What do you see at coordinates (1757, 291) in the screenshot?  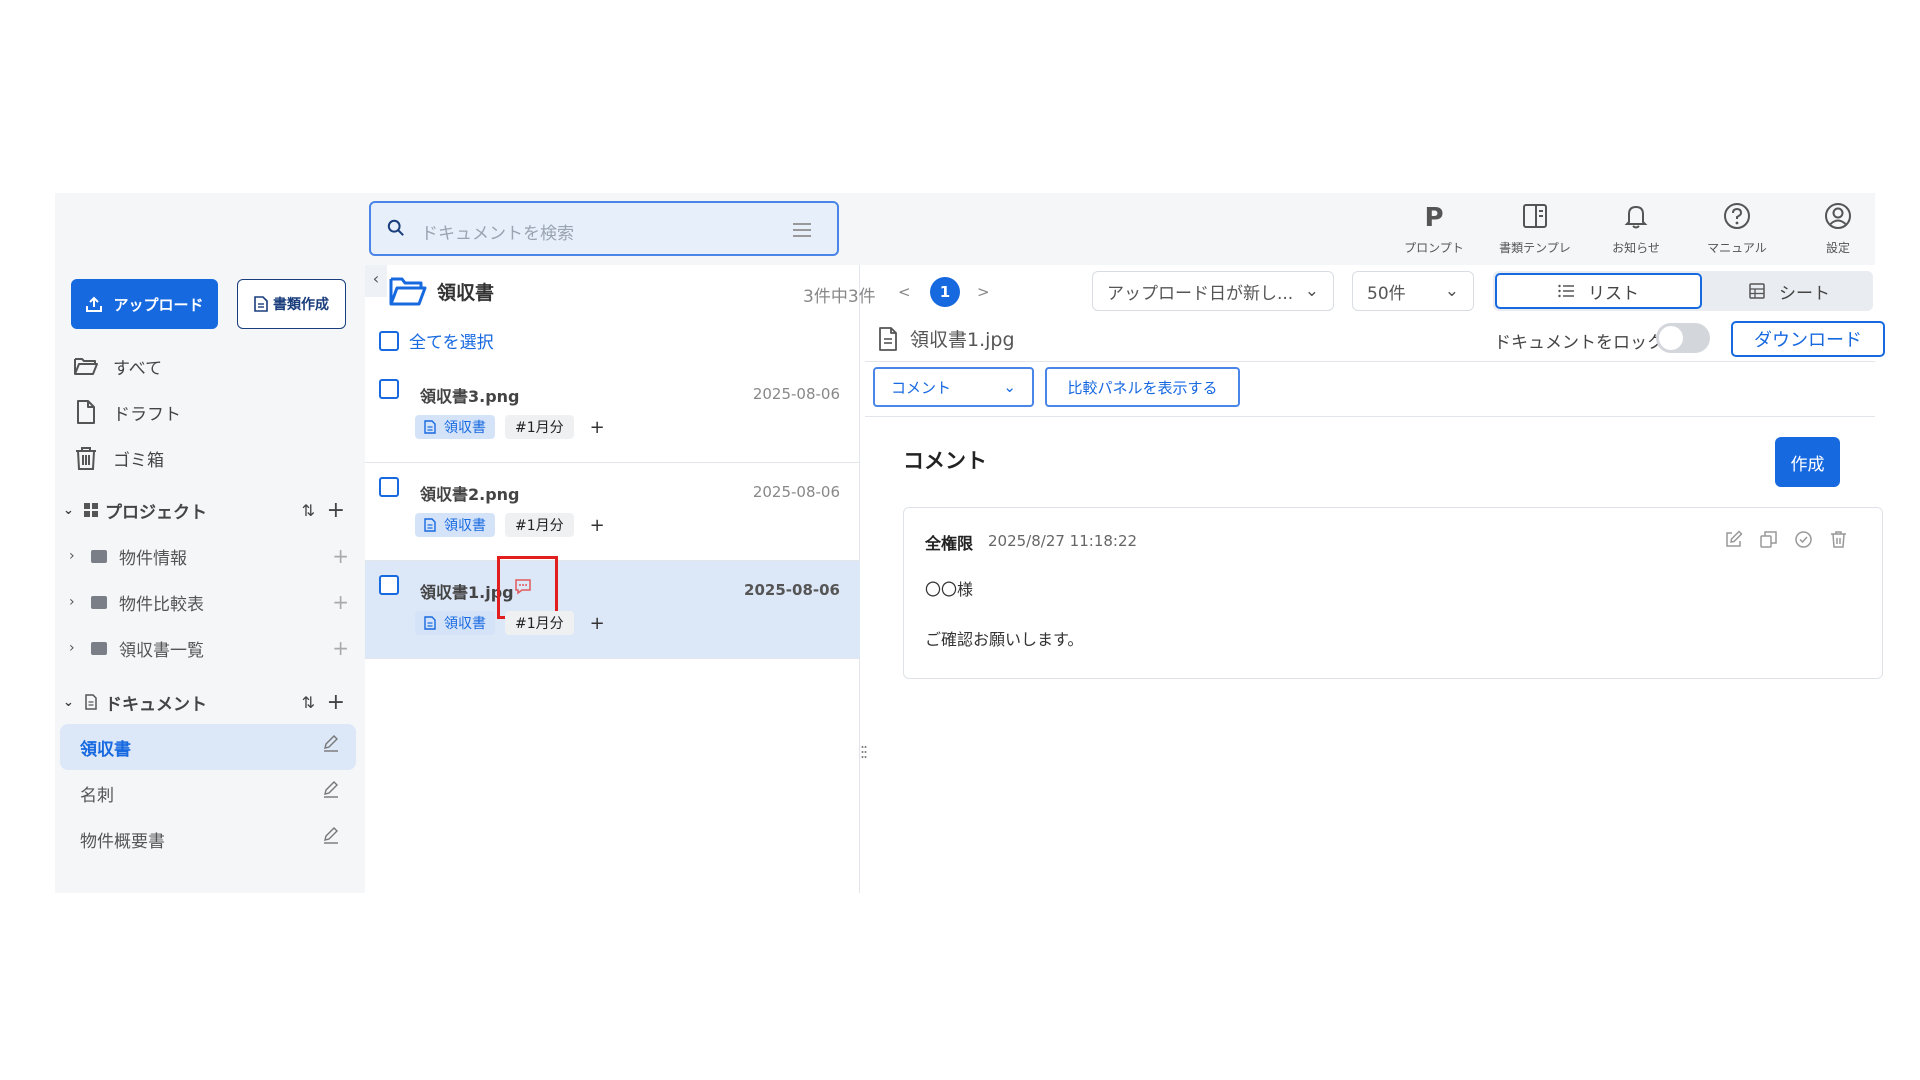 I see `sheet-icon` at bounding box center [1757, 291].